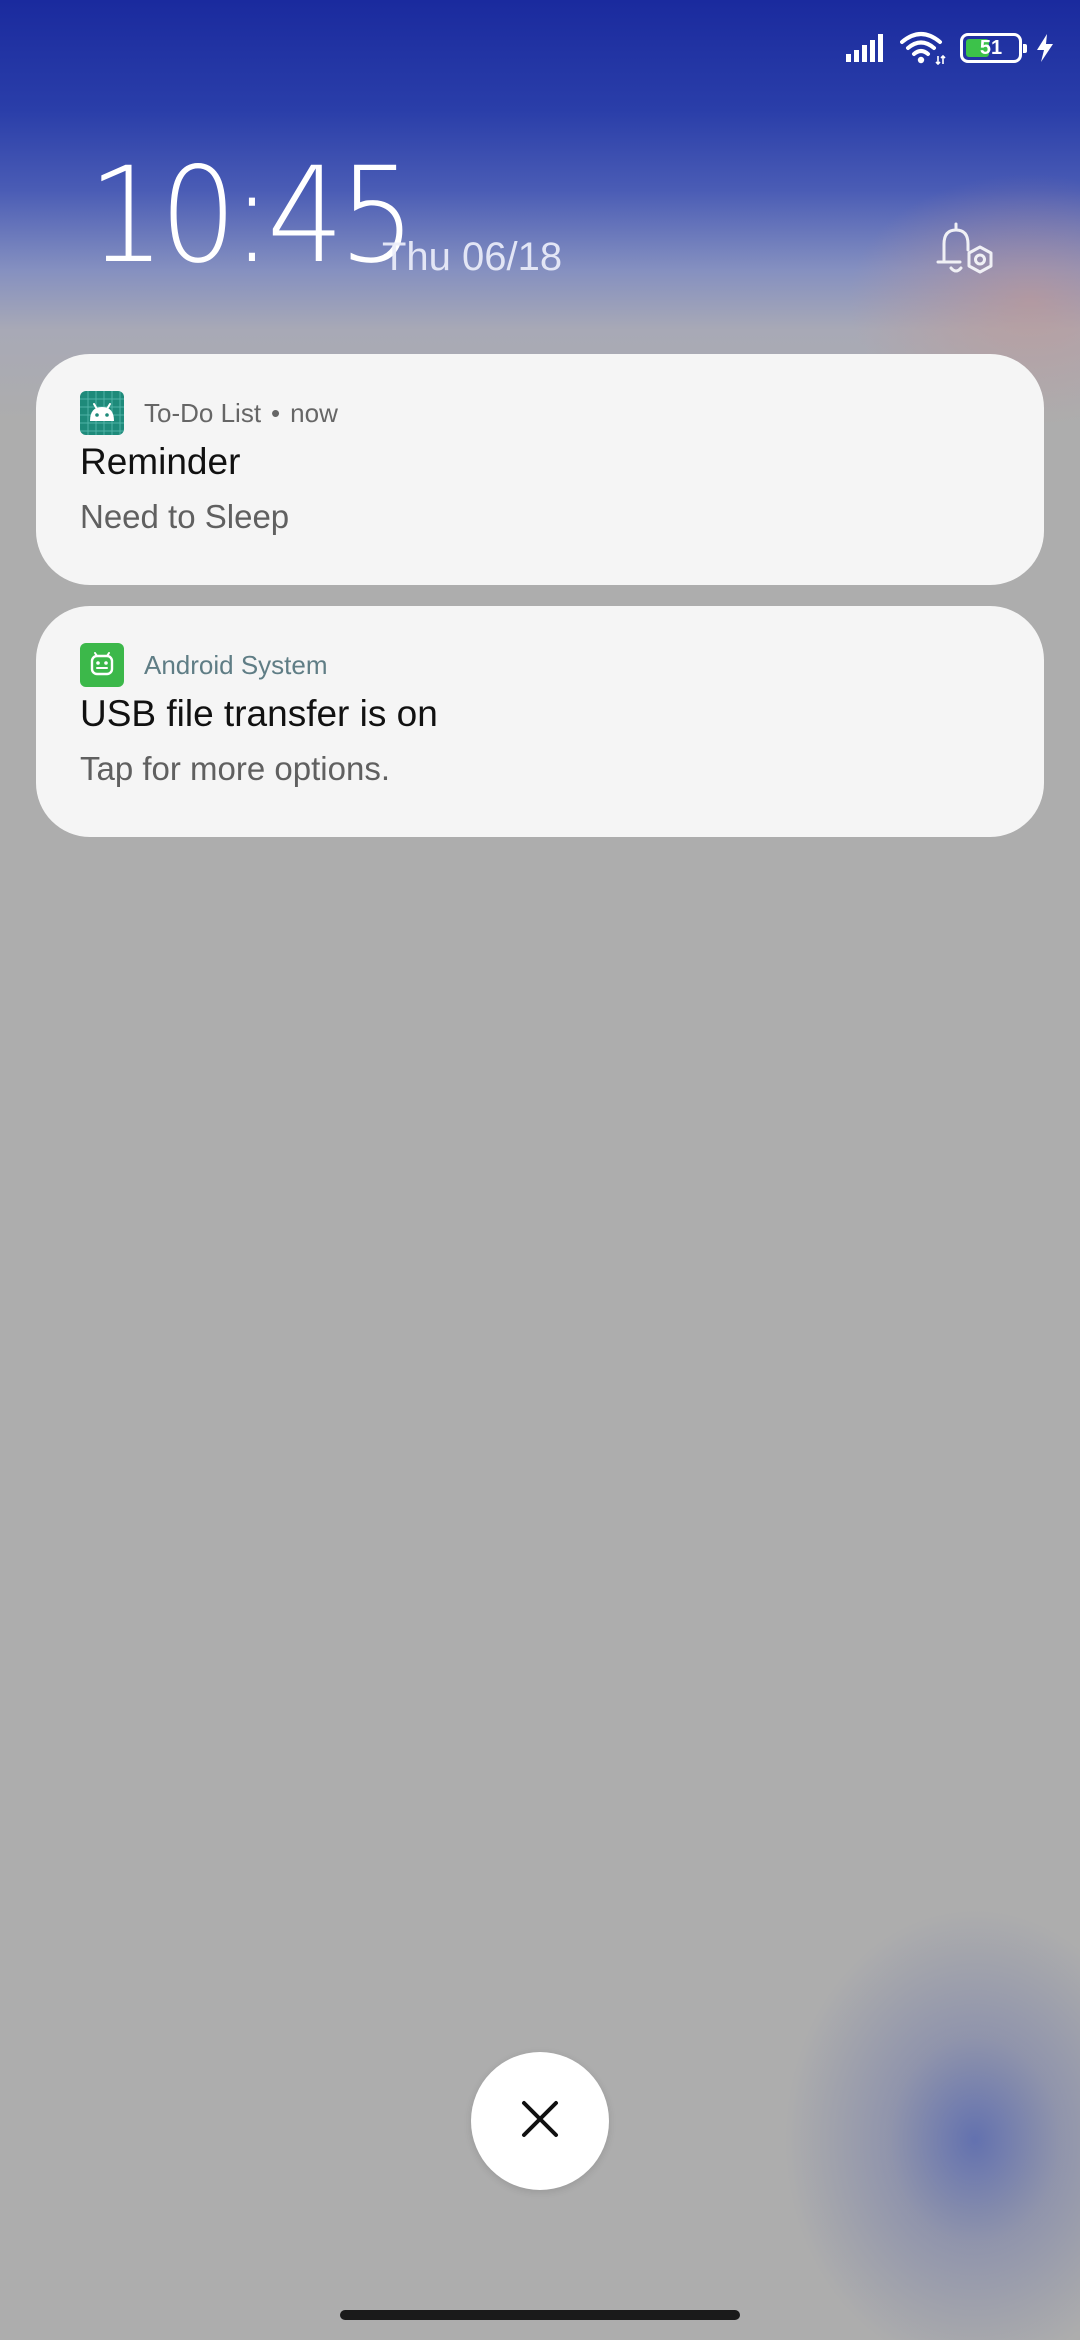  What do you see at coordinates (965, 251) in the screenshot?
I see `bell-settings-icon` at bounding box center [965, 251].